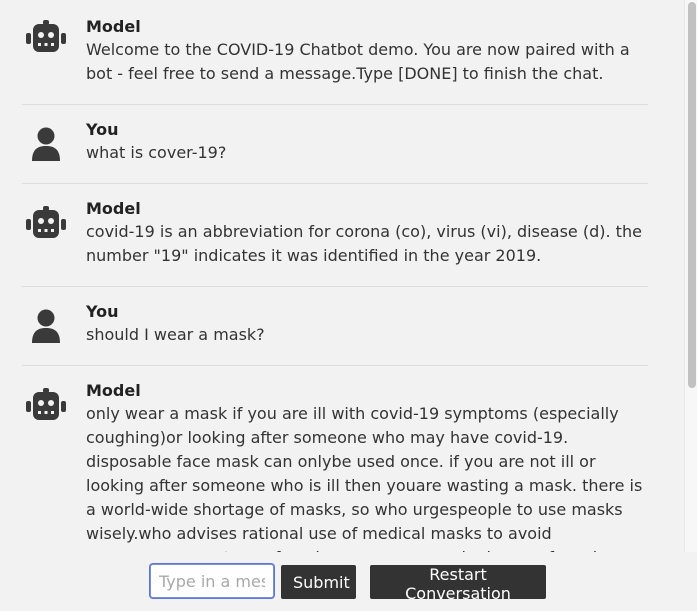 Image resolution: width=697 pixels, height=611 pixels. What do you see at coordinates (335, 144) in the screenshot?
I see `message-user: You what is cover-19?` at bounding box center [335, 144].